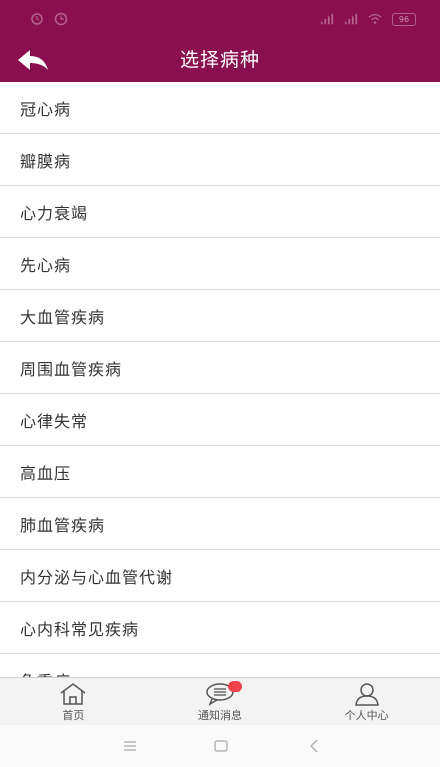 The width and height of the screenshot is (440, 767). What do you see at coordinates (220, 665) in the screenshot?
I see `list-item: 危重症` at bounding box center [220, 665].